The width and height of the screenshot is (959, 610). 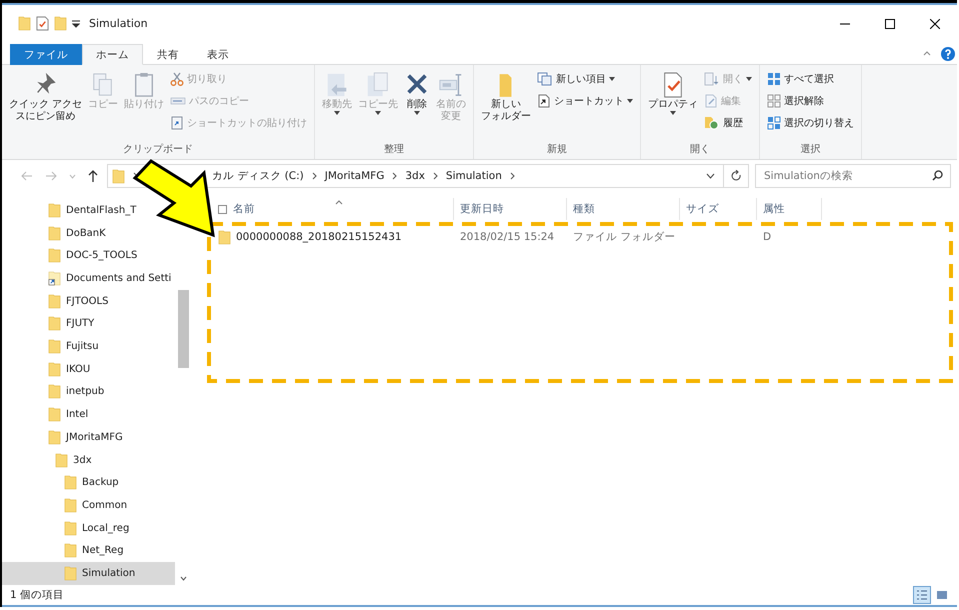 What do you see at coordinates (93, 176) in the screenshot?
I see `up-icon` at bounding box center [93, 176].